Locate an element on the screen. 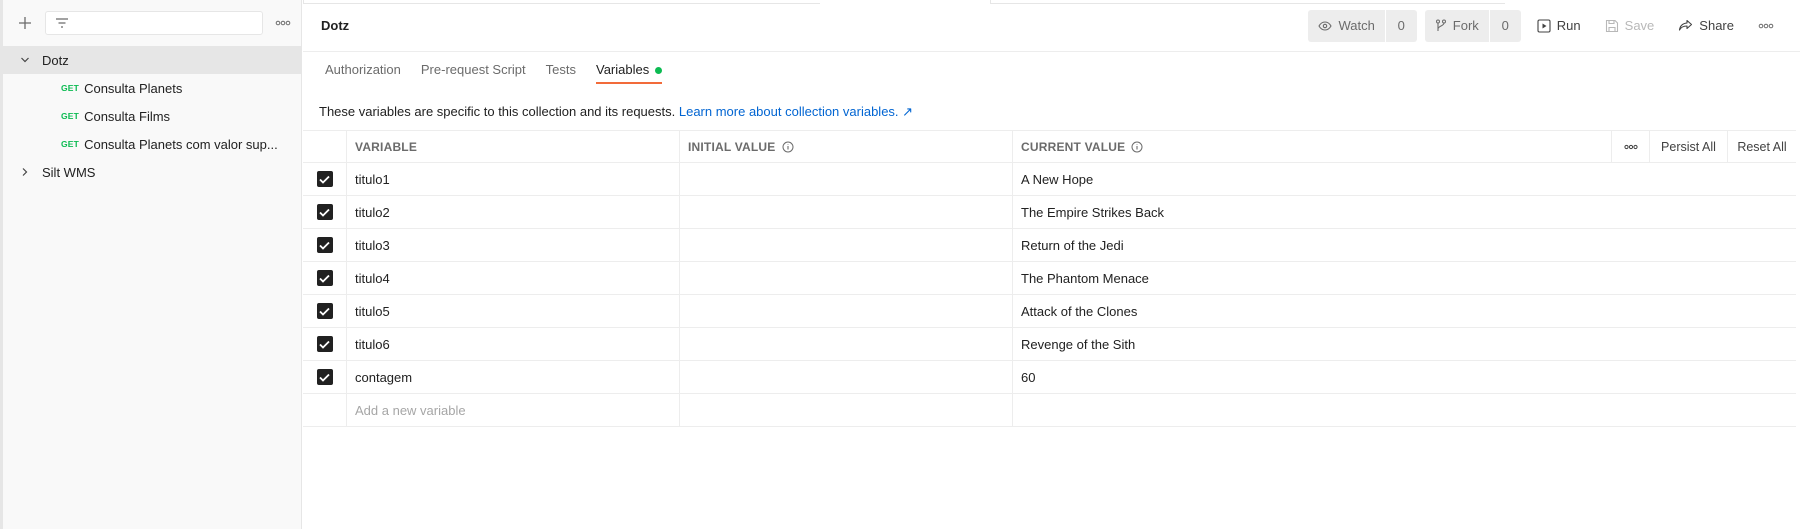 The height and width of the screenshot is (529, 1800). table-row: titulo2 The Empire Strikes Back is located at coordinates (1049, 212).